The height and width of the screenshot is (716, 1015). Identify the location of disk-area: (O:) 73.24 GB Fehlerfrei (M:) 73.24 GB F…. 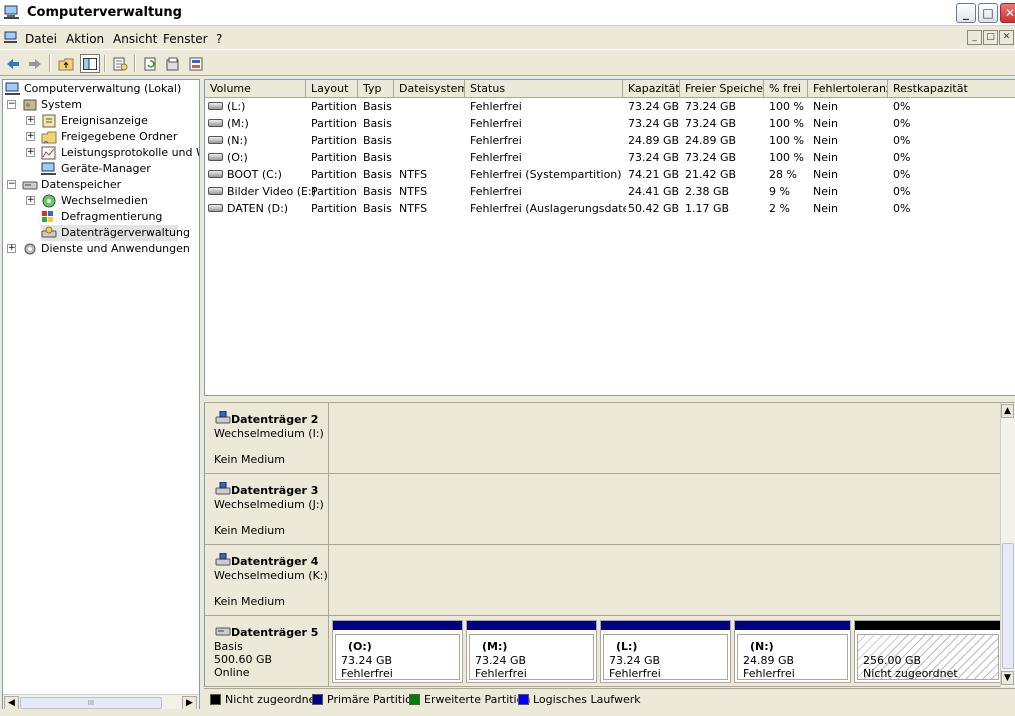
(667, 651).